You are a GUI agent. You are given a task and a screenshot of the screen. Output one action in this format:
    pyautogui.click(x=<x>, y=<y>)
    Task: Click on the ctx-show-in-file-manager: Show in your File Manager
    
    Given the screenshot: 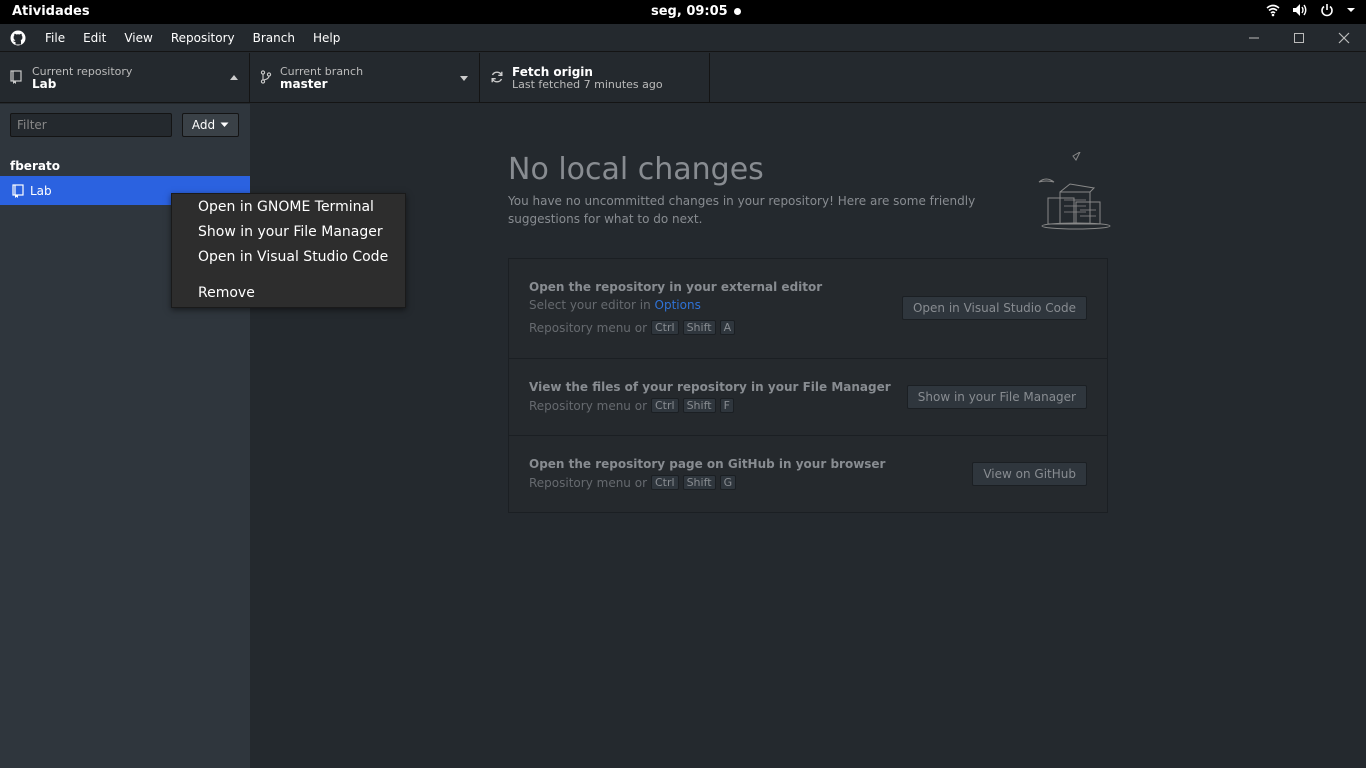 What is the action you would take?
    pyautogui.click(x=290, y=232)
    